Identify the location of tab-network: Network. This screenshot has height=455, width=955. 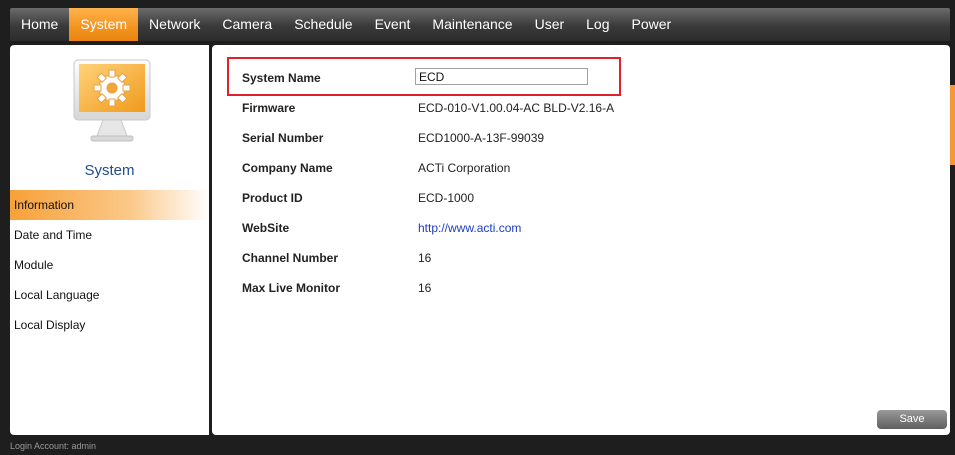
(174, 24).